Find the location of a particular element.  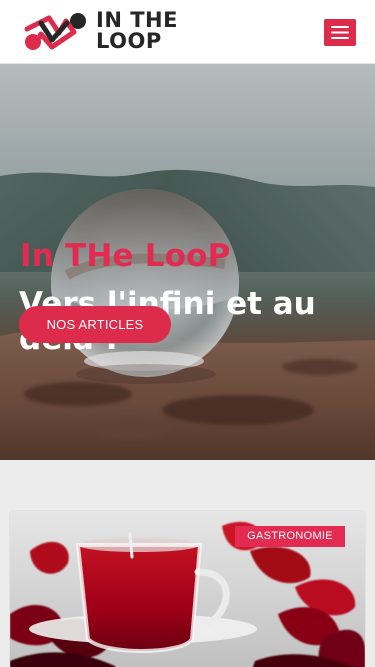

brand-logo-icon is located at coordinates (56, 32).